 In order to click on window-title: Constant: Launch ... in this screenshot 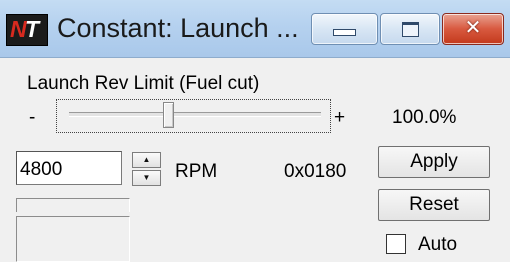, I will do `click(178, 28)`.